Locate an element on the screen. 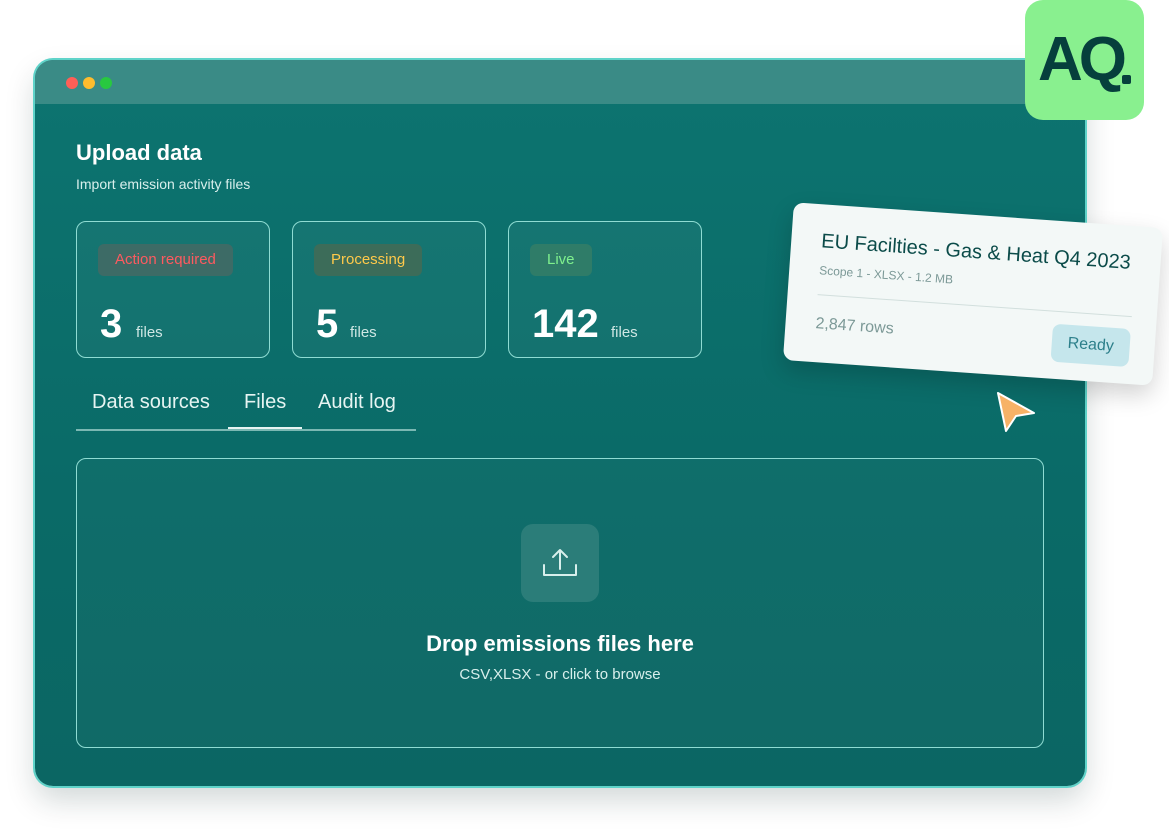  window-titlebar is located at coordinates (560, 82).